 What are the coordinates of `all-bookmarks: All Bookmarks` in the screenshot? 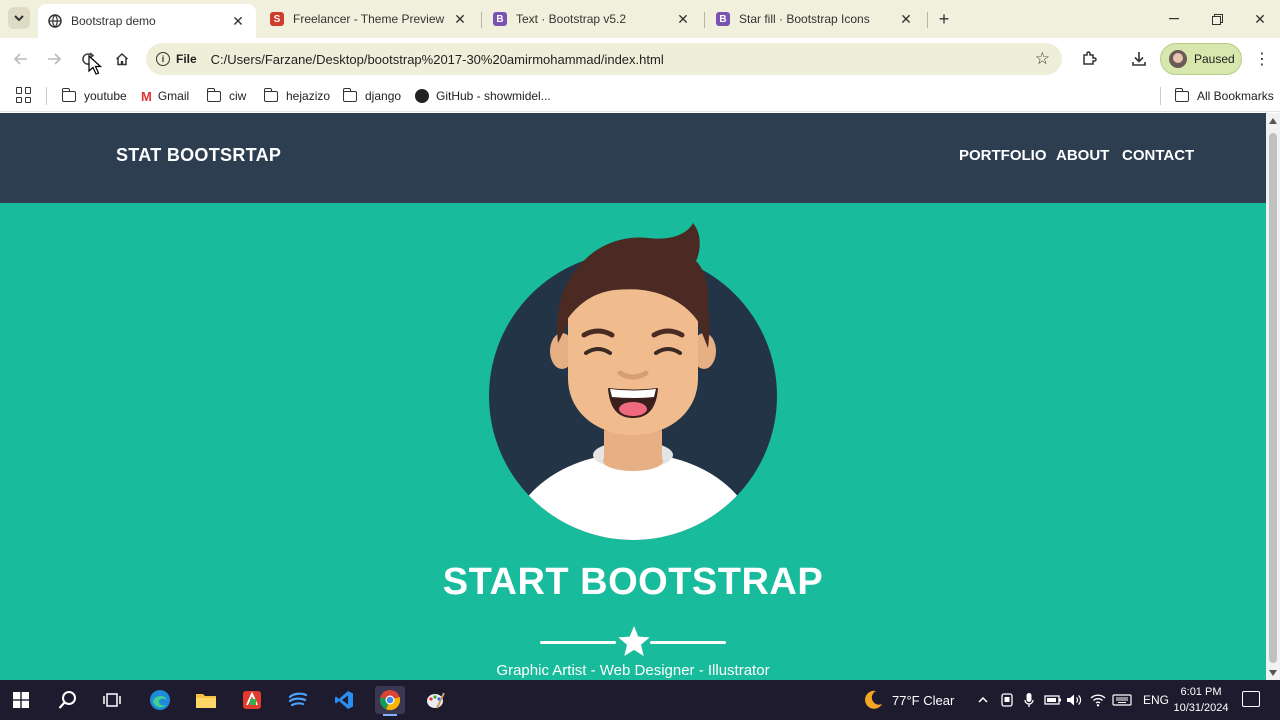 It's located at (1224, 96).